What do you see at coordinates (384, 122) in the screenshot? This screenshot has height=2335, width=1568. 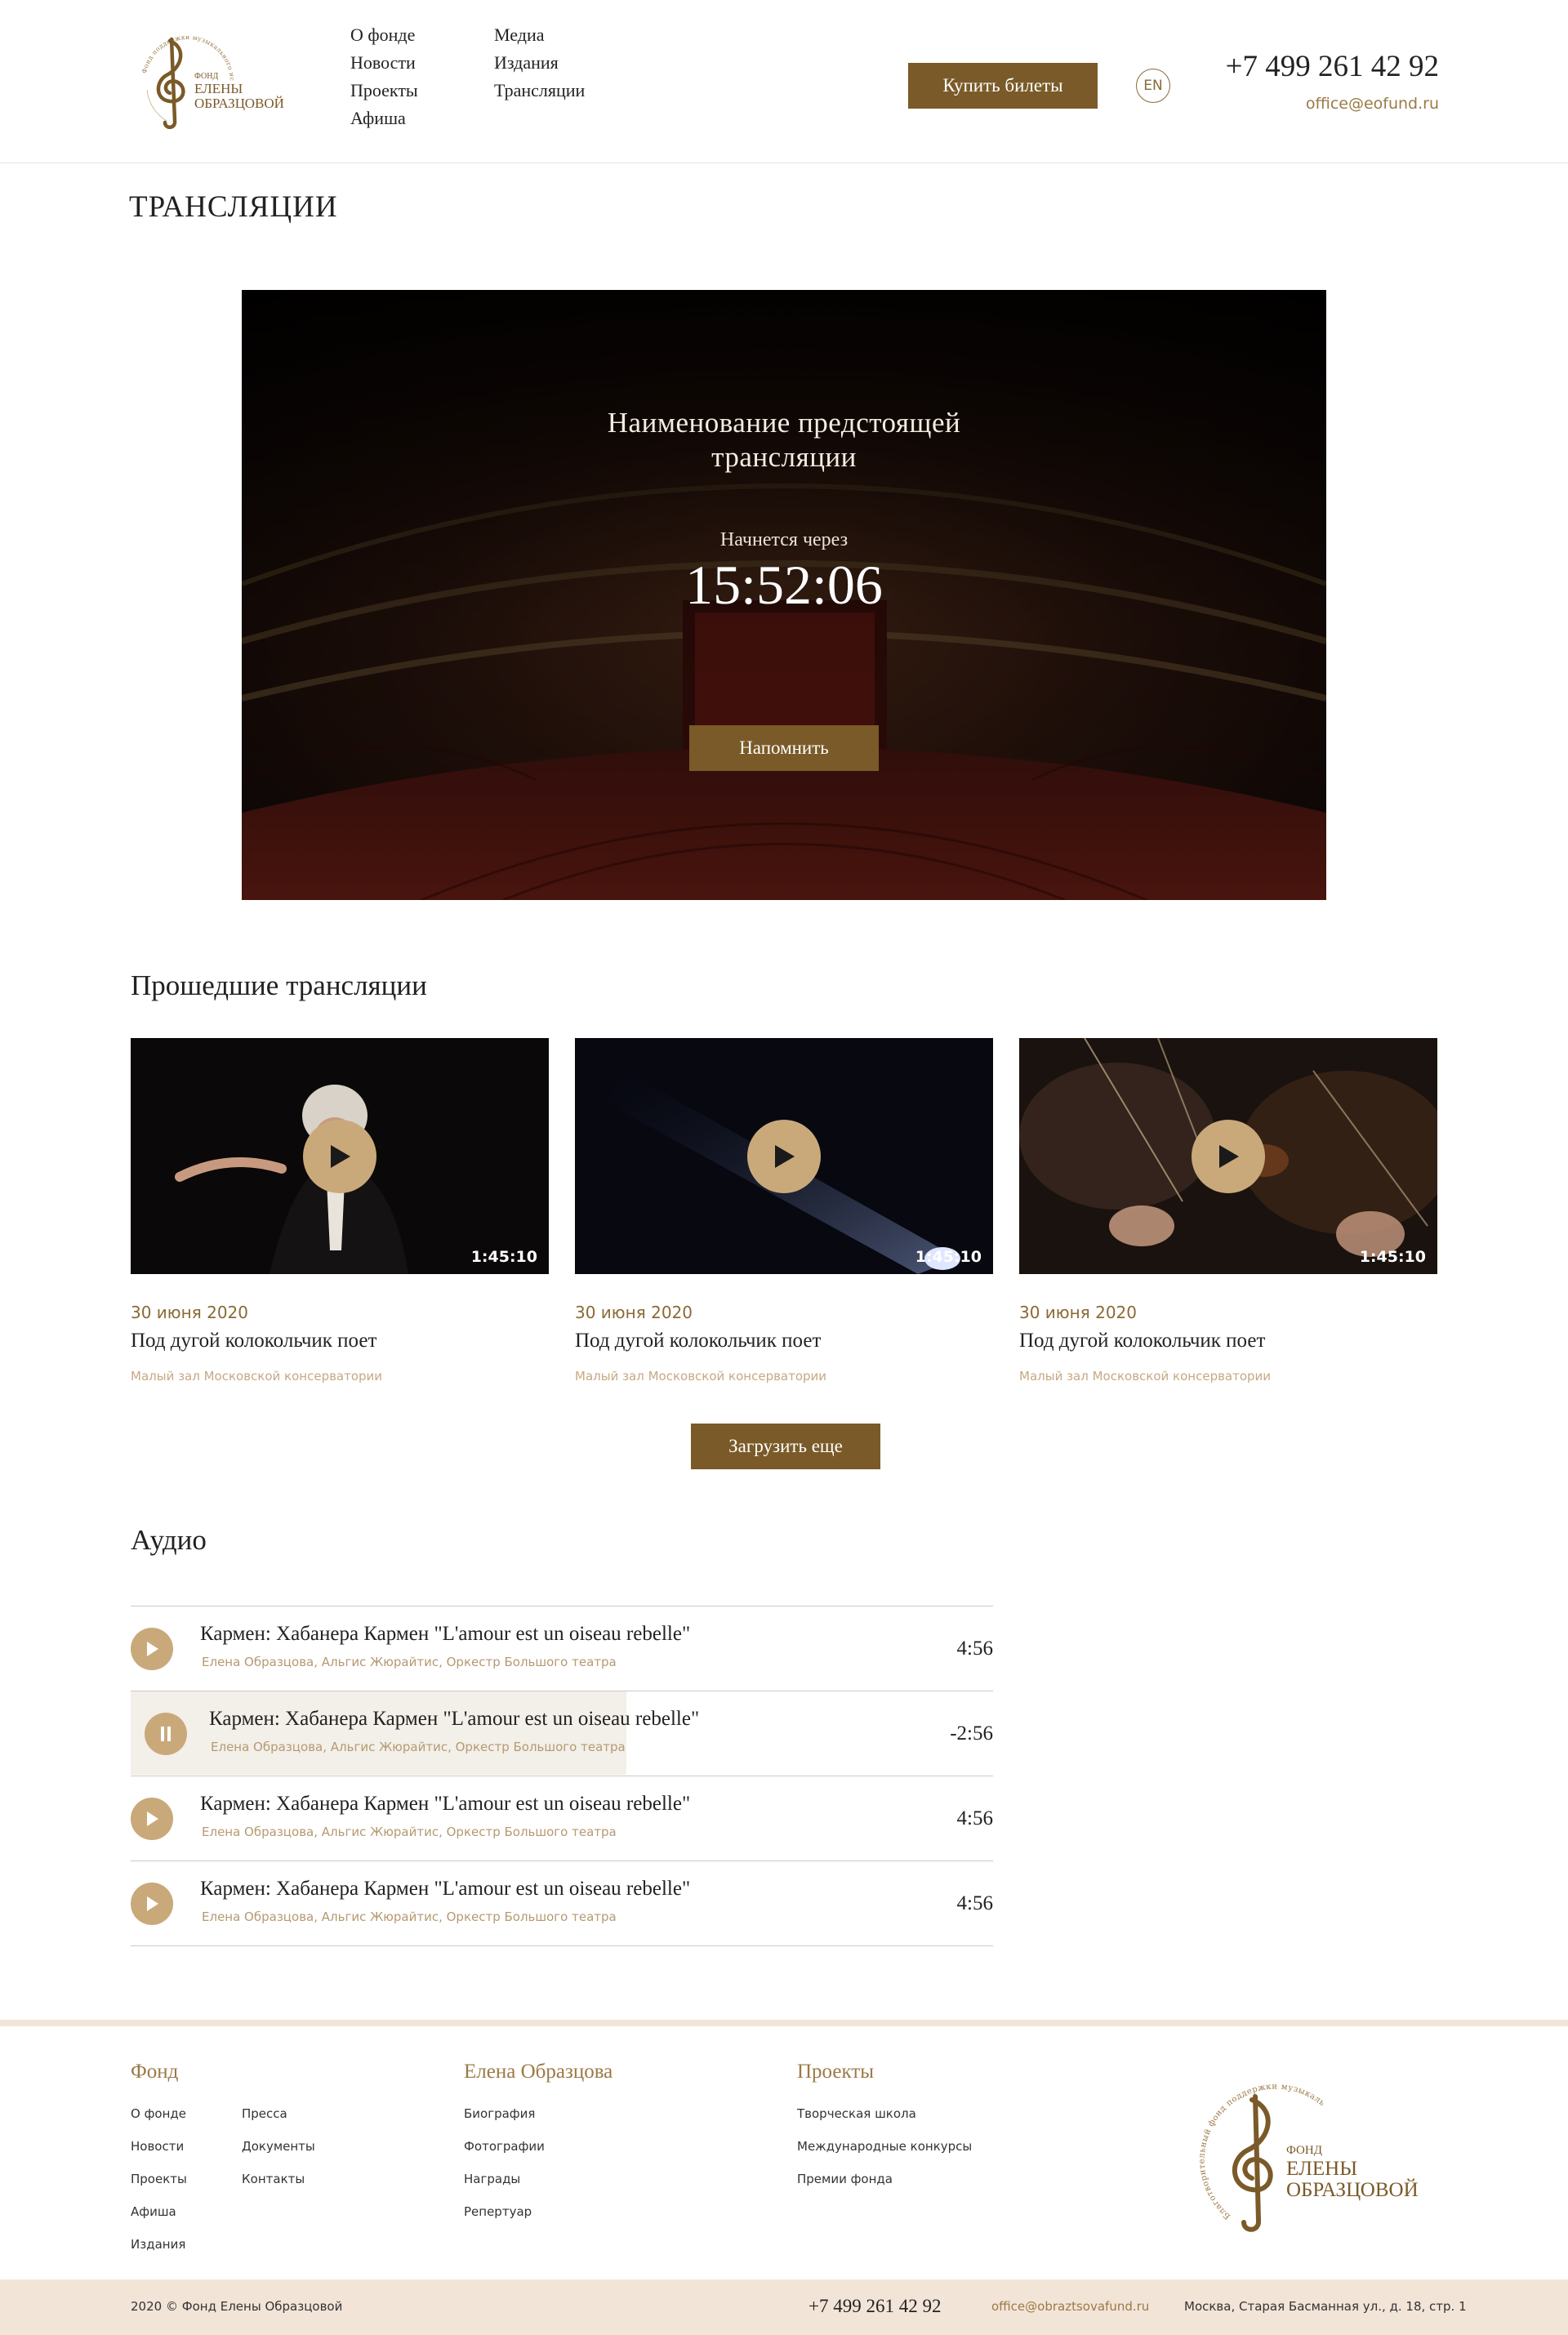 I see `nav-item-afisha: Афиша` at bounding box center [384, 122].